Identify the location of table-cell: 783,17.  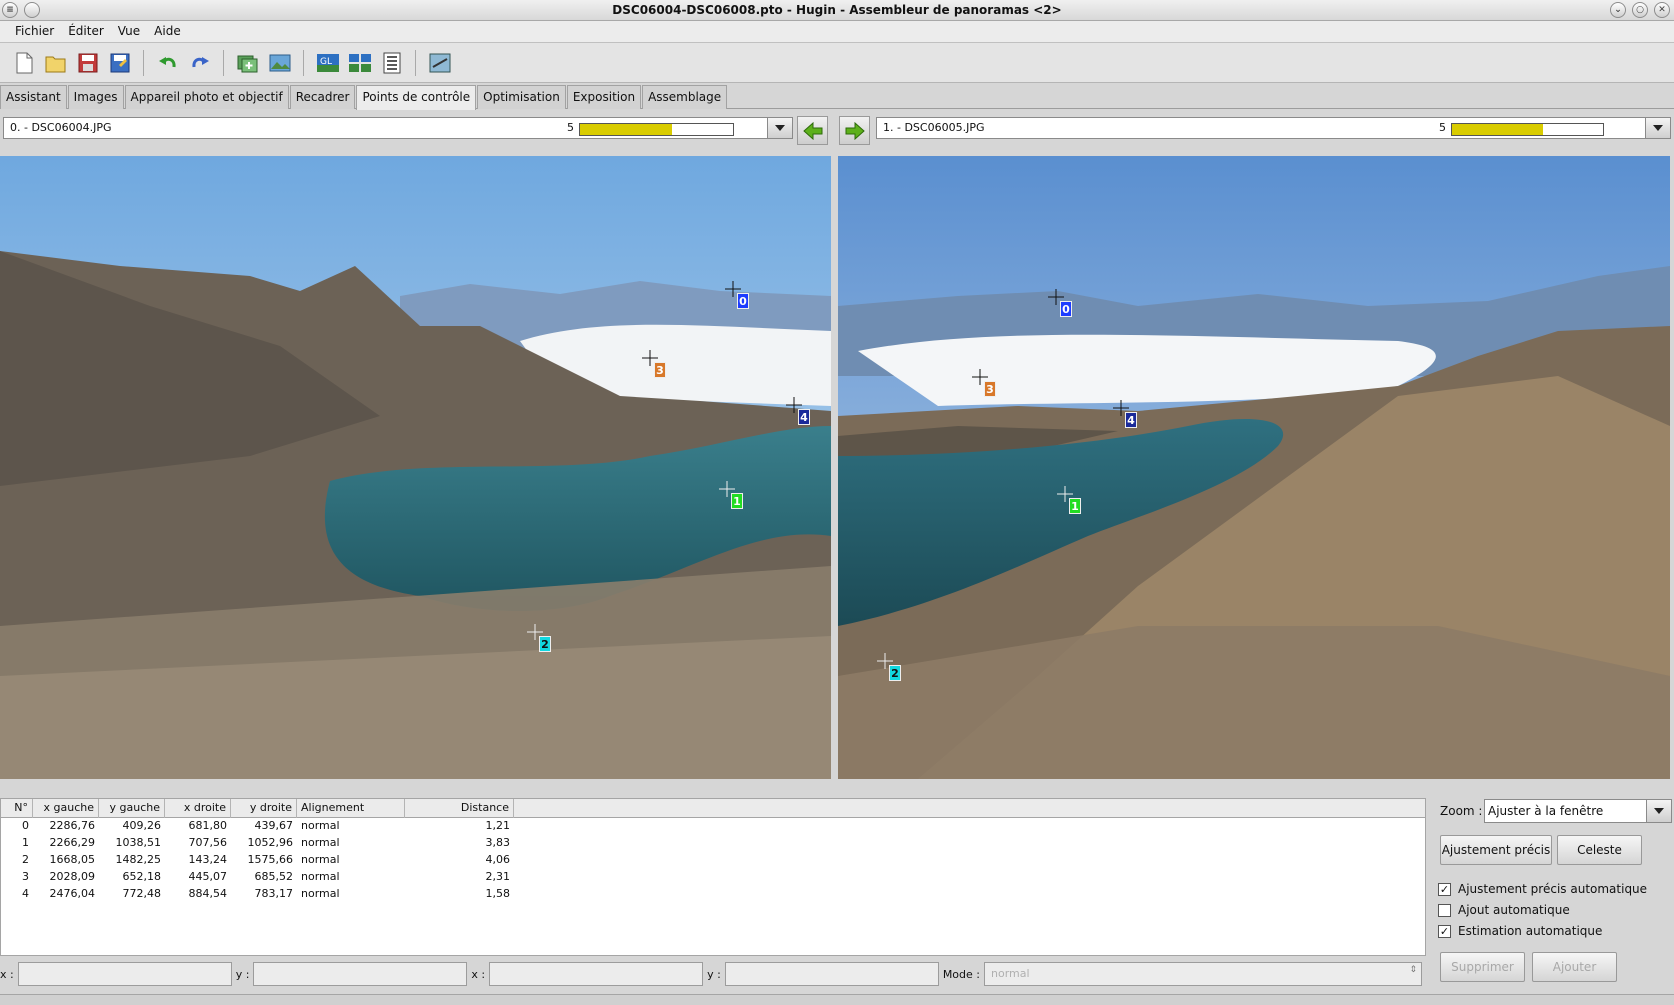
(274, 893).